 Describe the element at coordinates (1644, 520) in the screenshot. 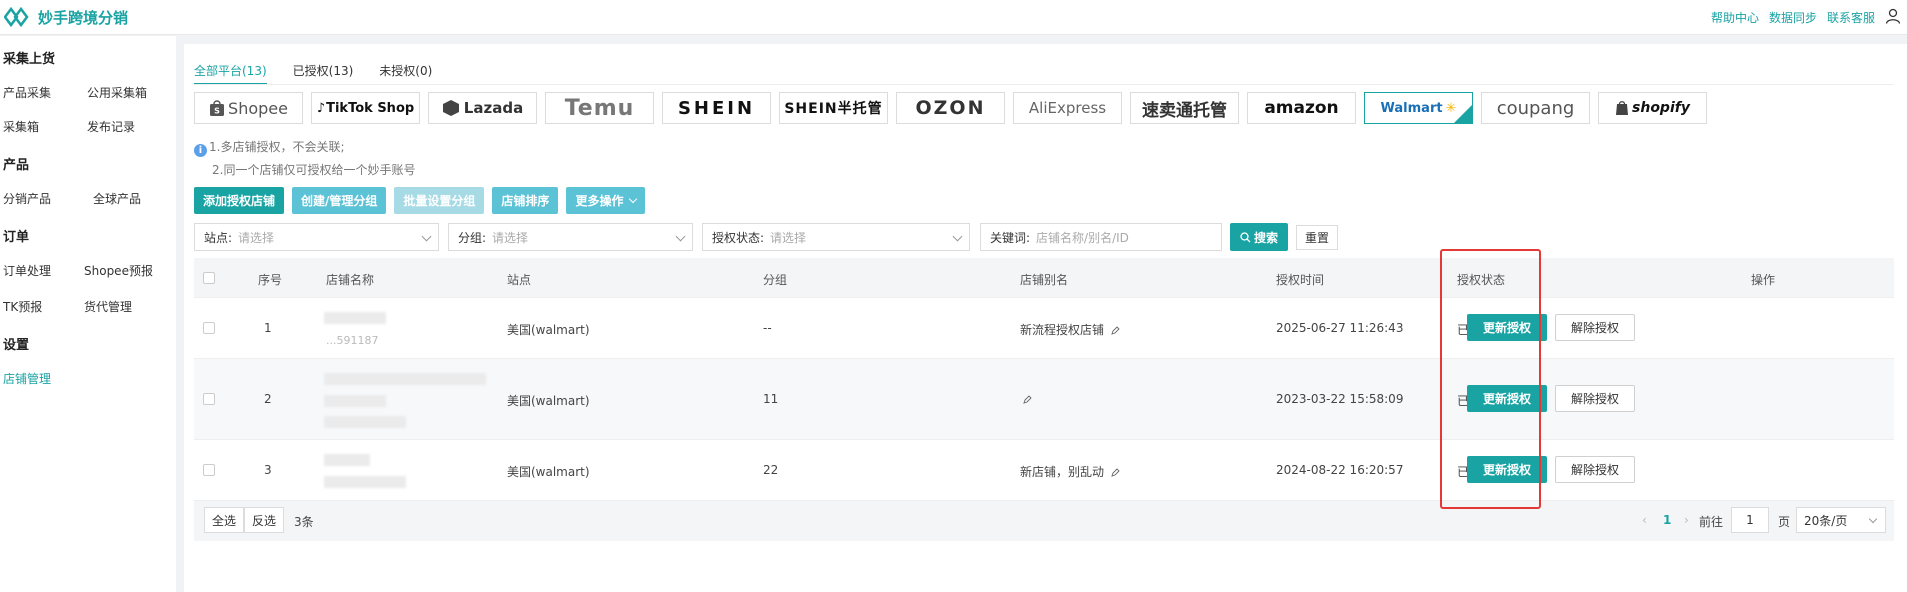

I see `chevron-left-icon: ‹` at that location.